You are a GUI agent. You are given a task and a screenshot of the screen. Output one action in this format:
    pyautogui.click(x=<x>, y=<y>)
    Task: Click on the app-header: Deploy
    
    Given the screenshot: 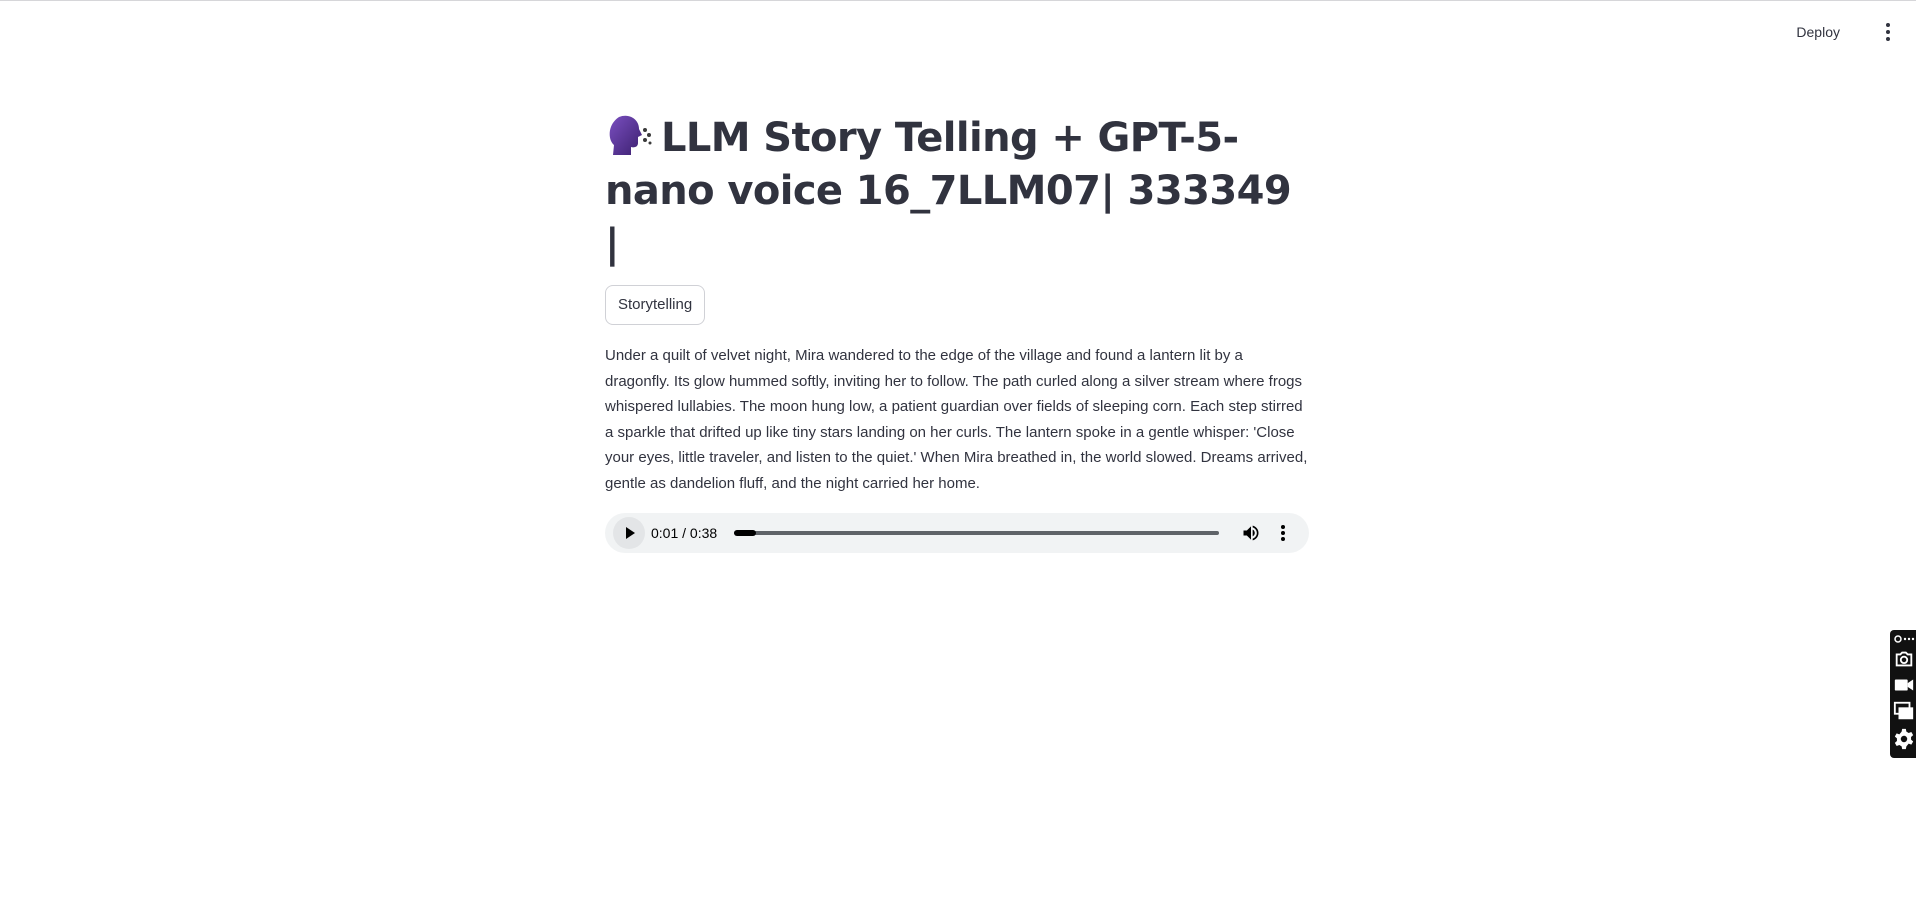 What is the action you would take?
    pyautogui.click(x=958, y=31)
    